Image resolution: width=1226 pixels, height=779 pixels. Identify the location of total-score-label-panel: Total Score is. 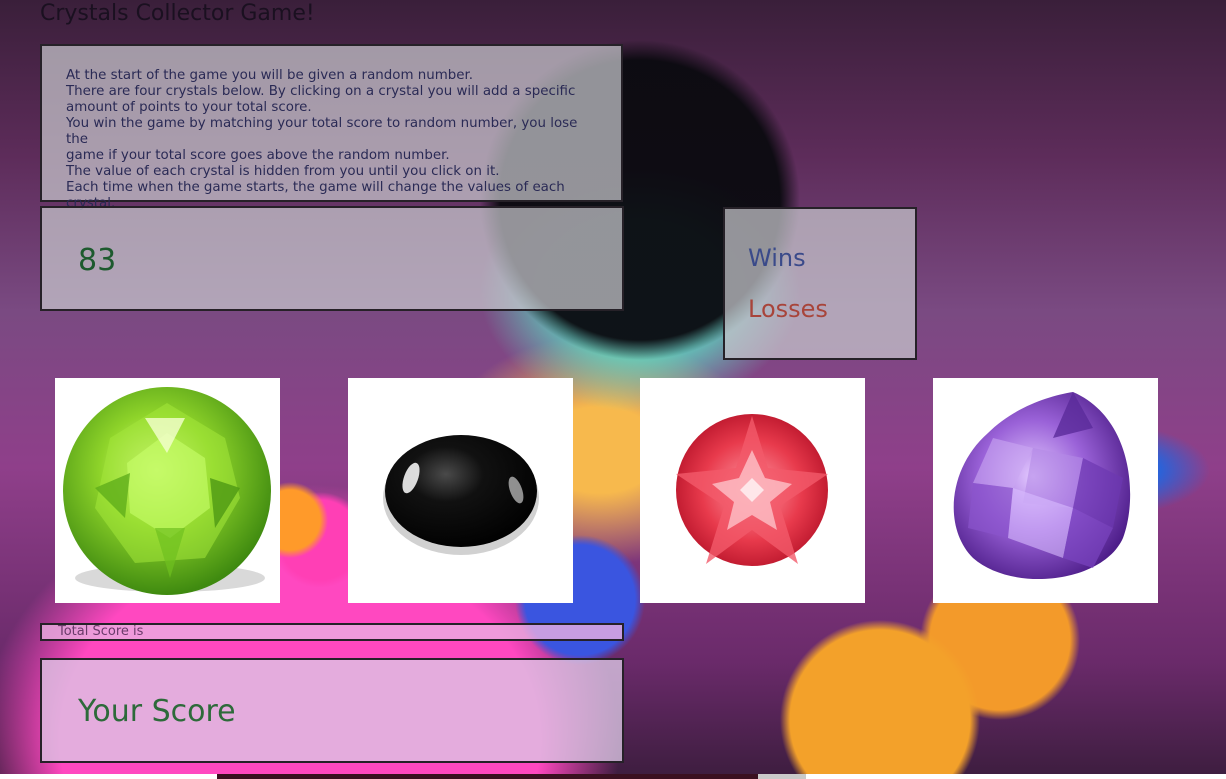
(332, 632).